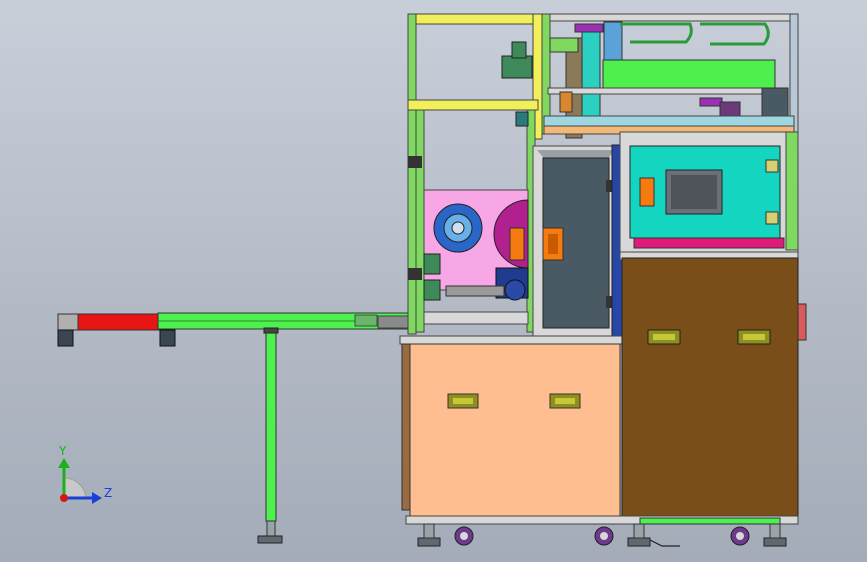 The image size is (867, 562). What do you see at coordinates (62, 451) in the screenshot?
I see `triad-y-label: Y` at bounding box center [62, 451].